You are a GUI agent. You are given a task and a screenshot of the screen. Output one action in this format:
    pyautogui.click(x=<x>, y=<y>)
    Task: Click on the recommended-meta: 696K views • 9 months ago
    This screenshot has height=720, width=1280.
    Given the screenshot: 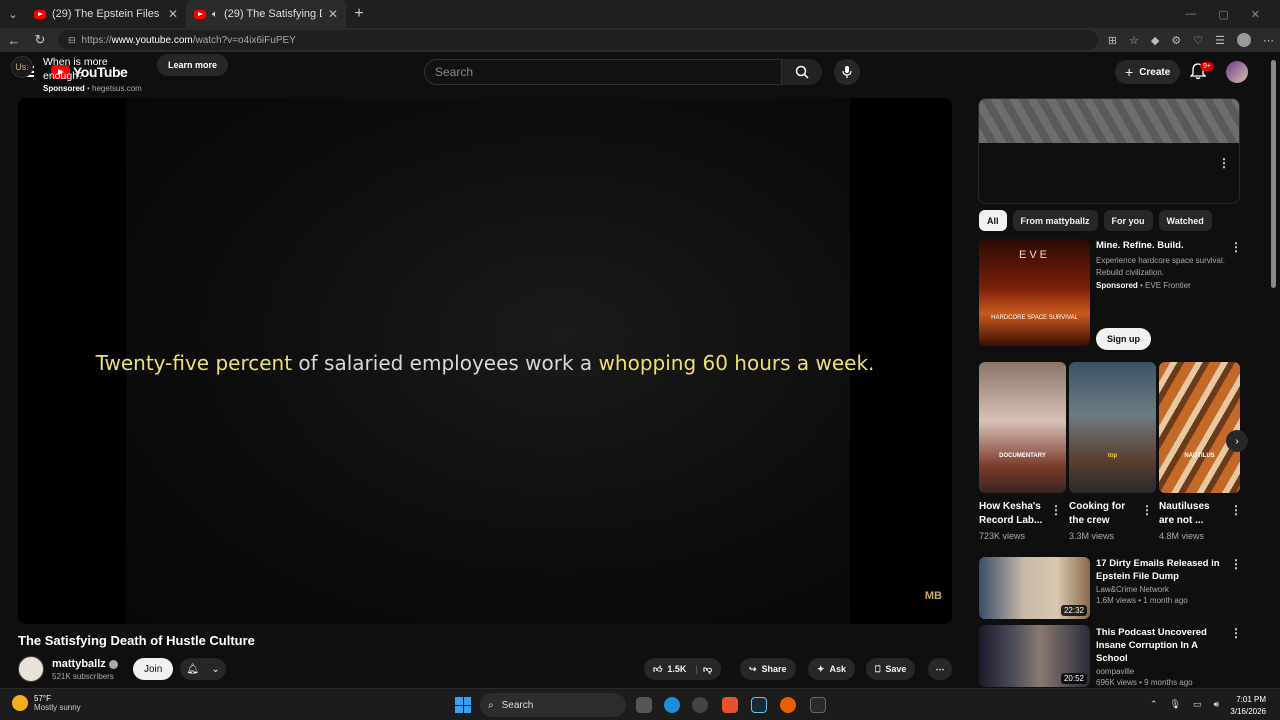 What is the action you would take?
    pyautogui.click(x=1144, y=682)
    